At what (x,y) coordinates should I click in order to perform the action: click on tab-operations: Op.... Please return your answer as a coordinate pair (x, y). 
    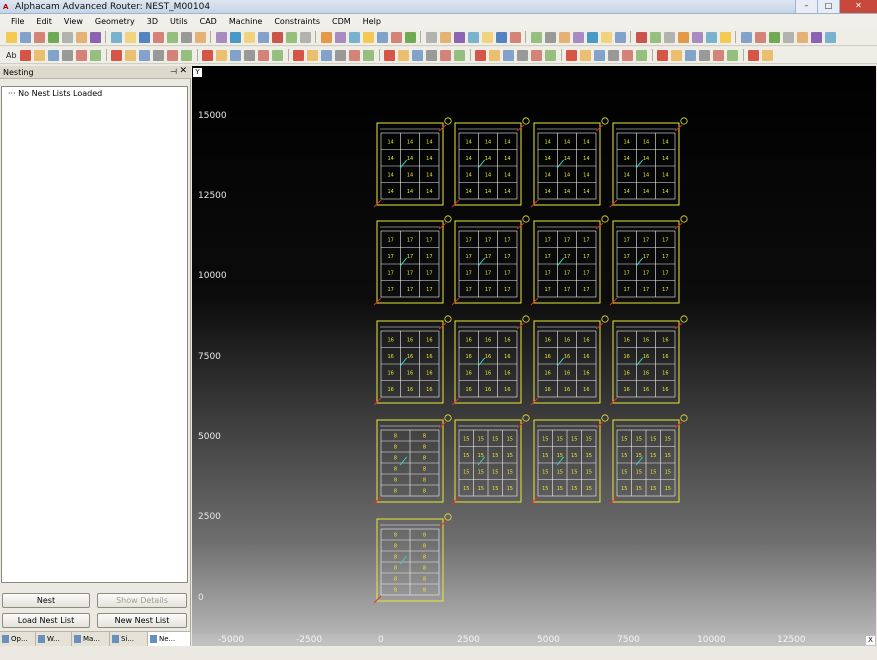
    Looking at the image, I should click on (18, 639).